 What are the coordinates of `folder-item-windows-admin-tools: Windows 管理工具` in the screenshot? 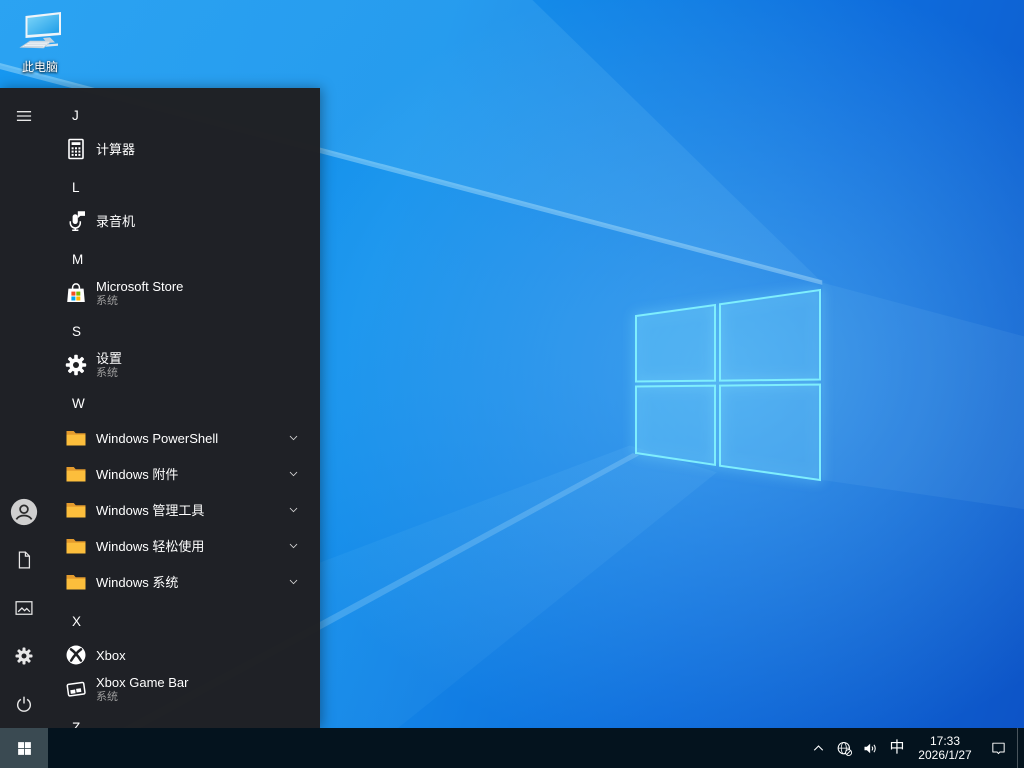 It's located at (184, 510).